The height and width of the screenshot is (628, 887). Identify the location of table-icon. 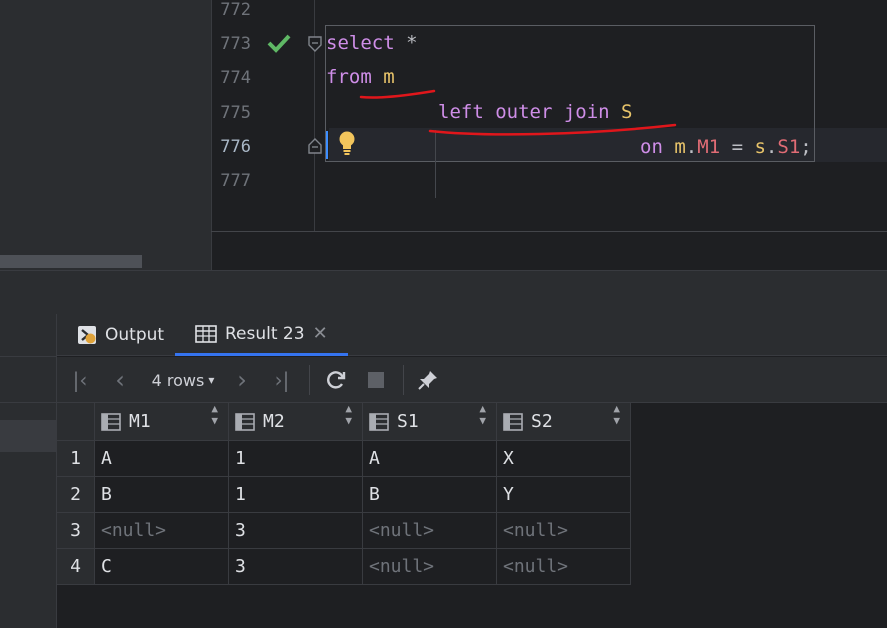
(206, 333).